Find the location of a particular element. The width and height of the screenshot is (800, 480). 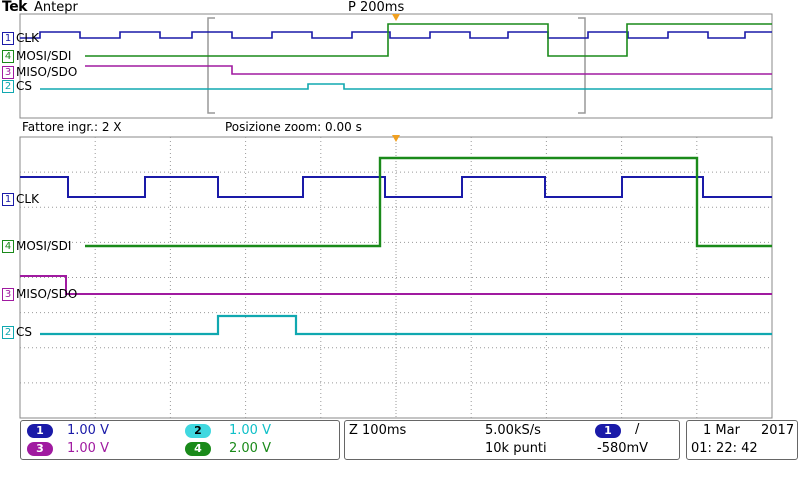

trigger-slope-icon: / is located at coordinates (637, 429).